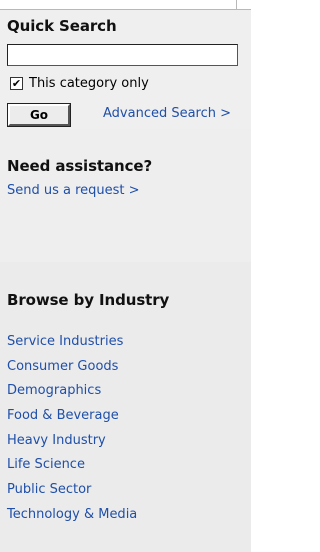 The image size is (320, 552). What do you see at coordinates (167, 113) in the screenshot?
I see `advanced-search-link: Advanced Search >` at bounding box center [167, 113].